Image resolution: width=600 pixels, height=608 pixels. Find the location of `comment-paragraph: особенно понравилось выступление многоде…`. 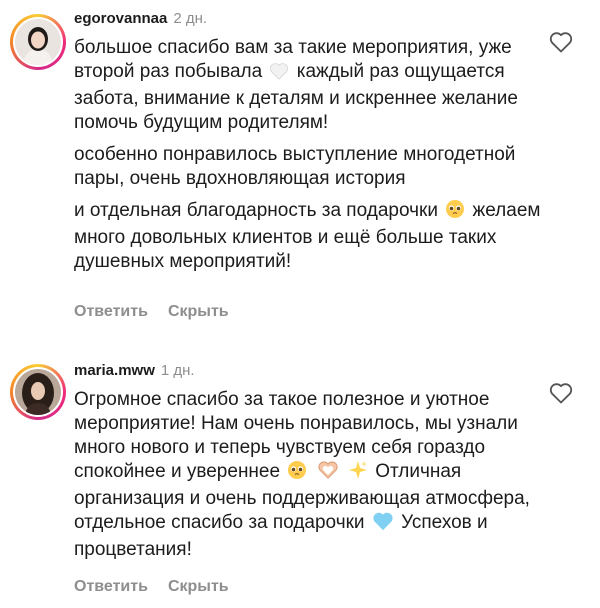

comment-paragraph: особенно понравилось выступление многоде… is located at coordinates (295, 166).